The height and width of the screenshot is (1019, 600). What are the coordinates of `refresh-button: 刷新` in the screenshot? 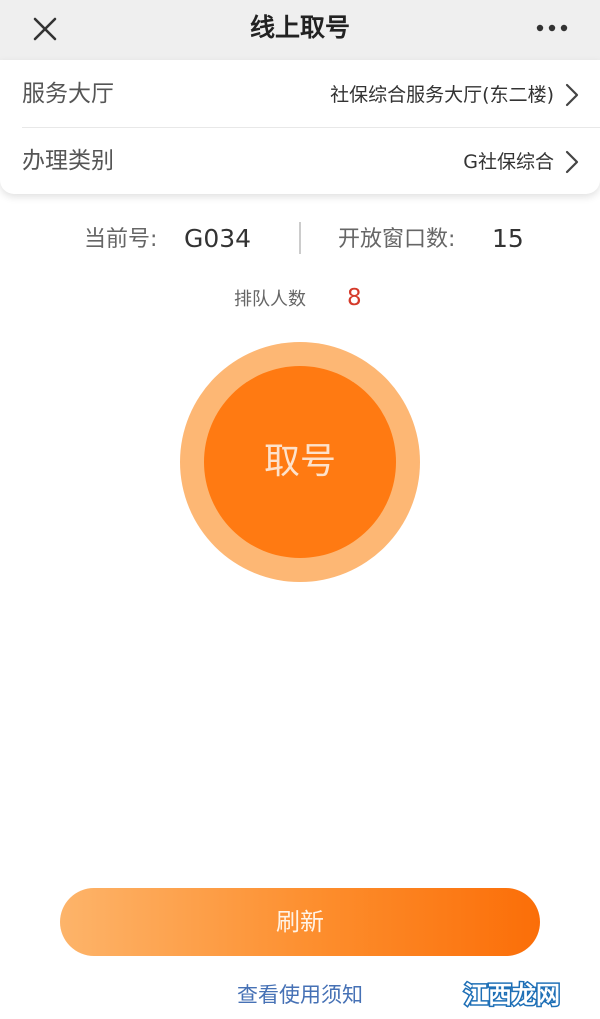 It's located at (300, 922).